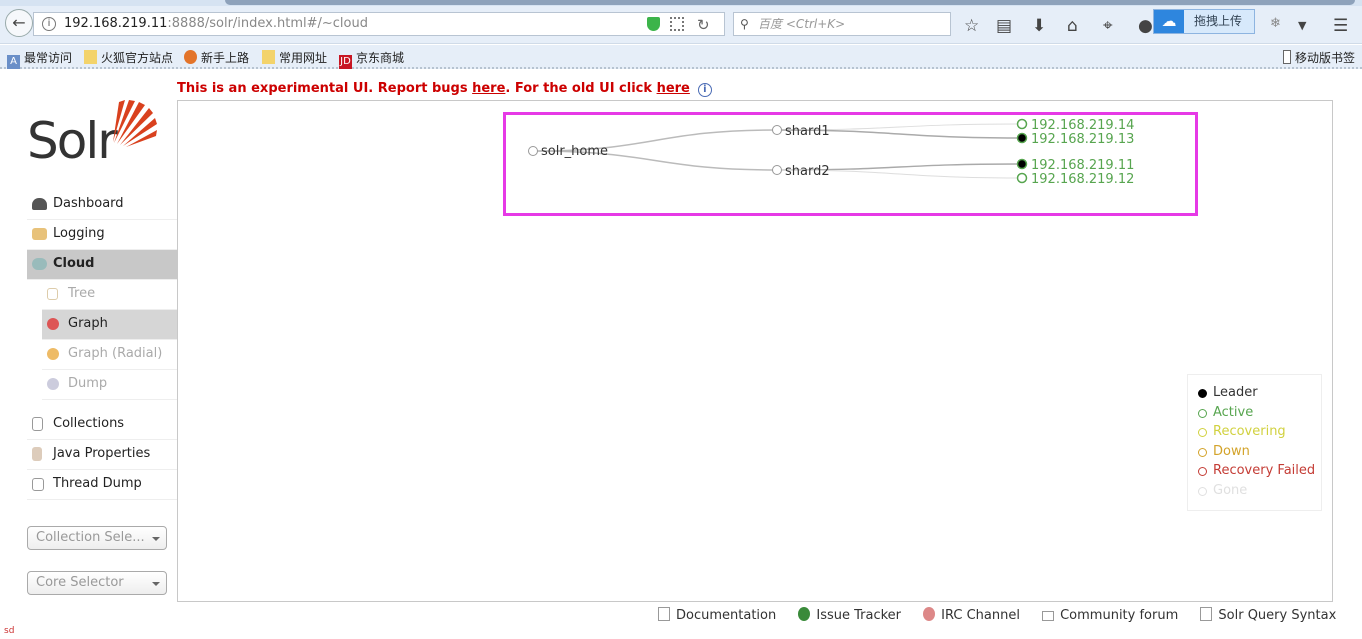  I want to click on corner-text: sd, so click(9, 631).